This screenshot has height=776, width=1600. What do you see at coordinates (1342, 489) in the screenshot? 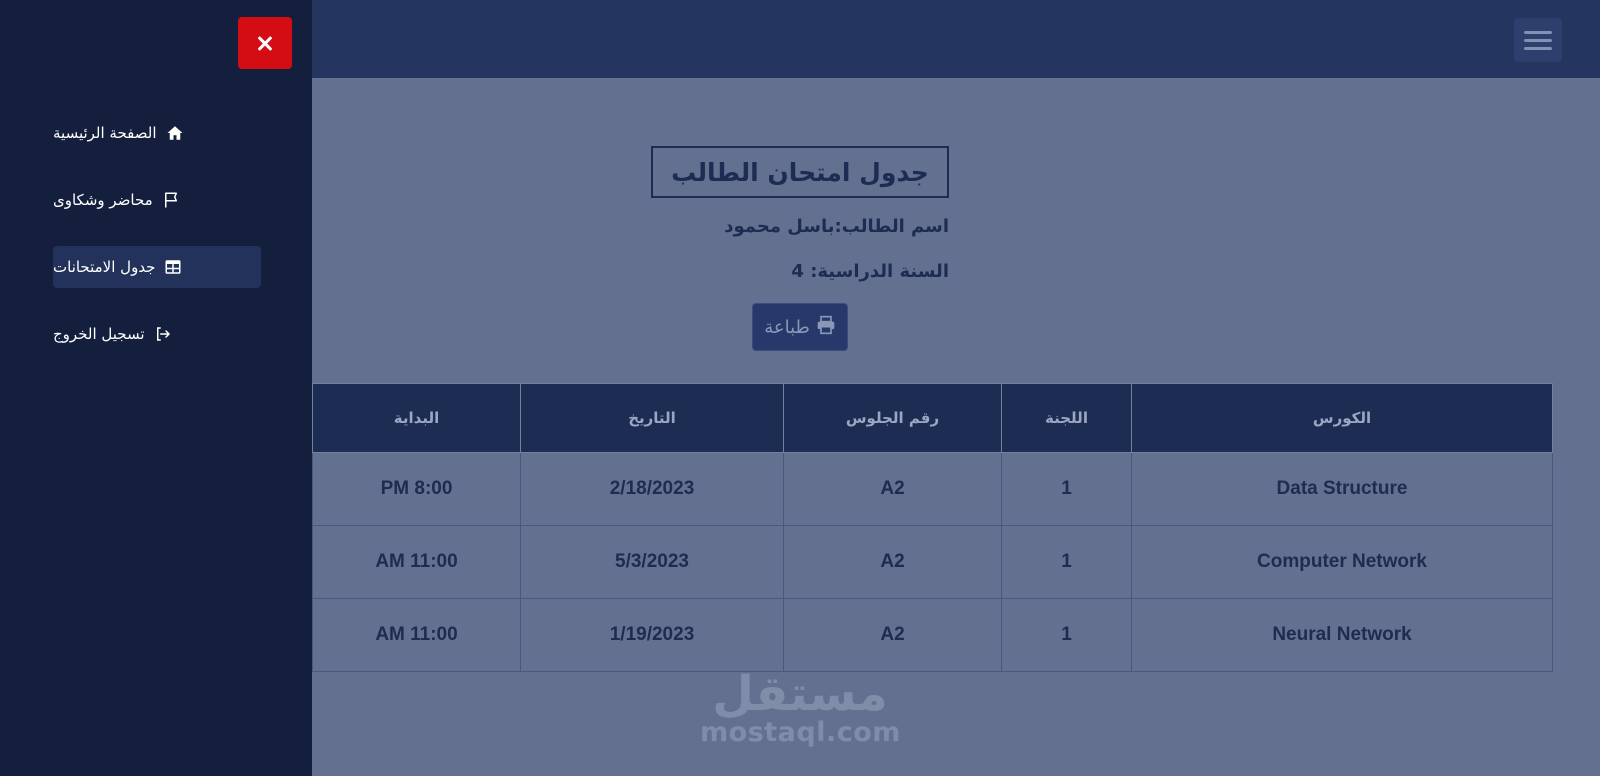
I see `course-cell: Data Structure` at bounding box center [1342, 489].